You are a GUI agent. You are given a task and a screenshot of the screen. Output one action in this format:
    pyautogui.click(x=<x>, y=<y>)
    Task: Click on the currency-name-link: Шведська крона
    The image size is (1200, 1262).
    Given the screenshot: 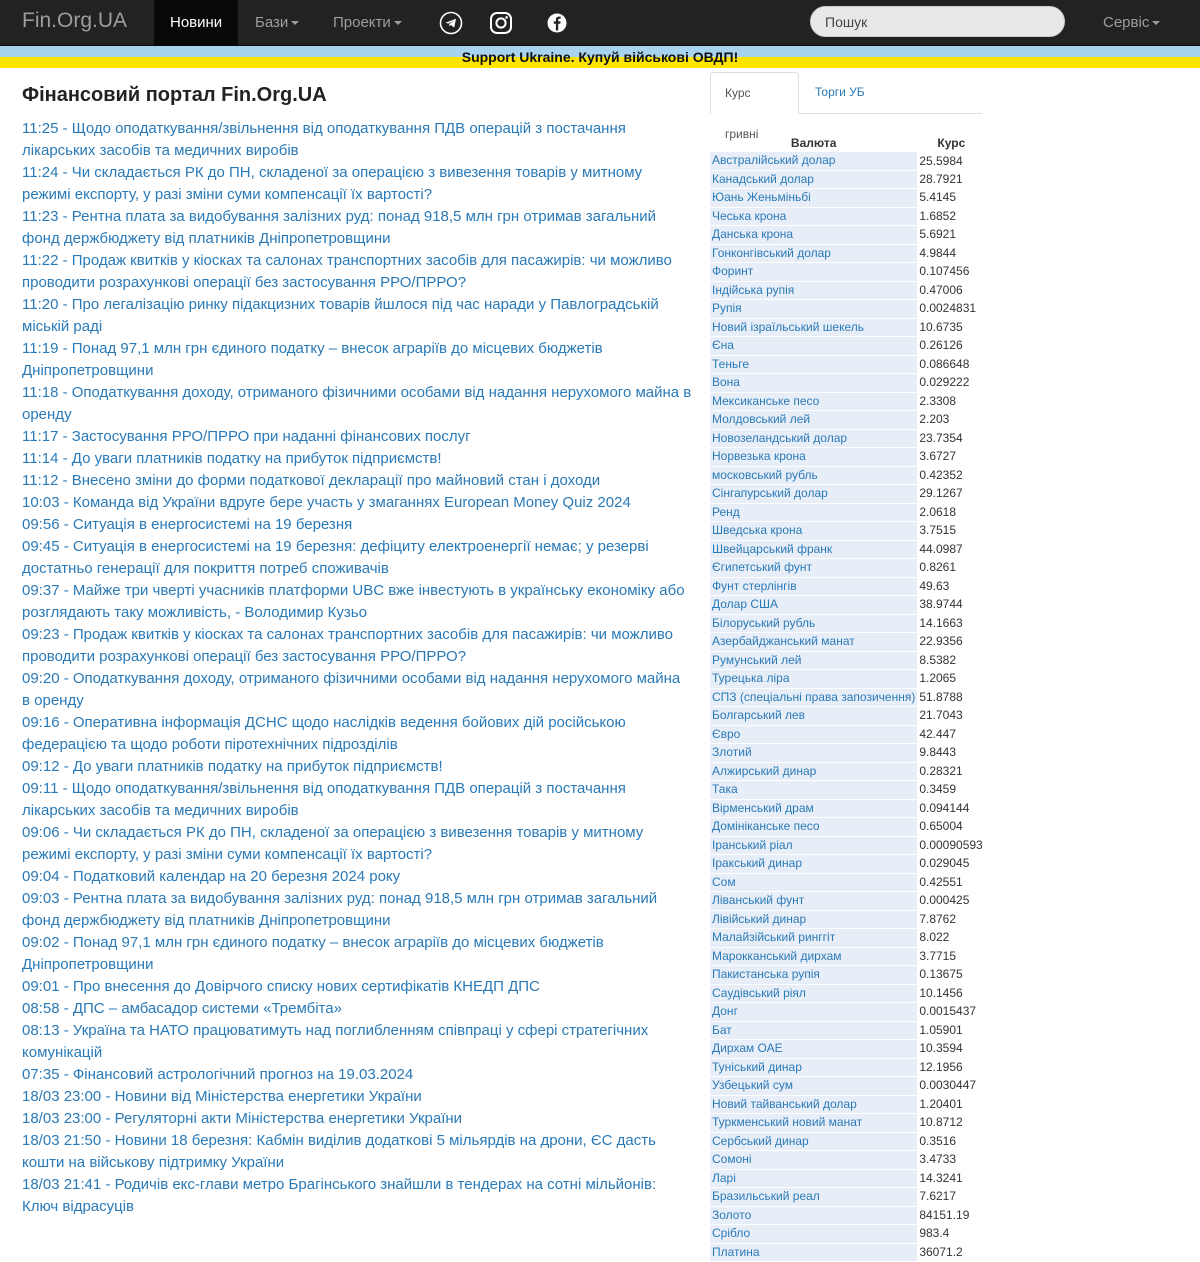 What is the action you would take?
    pyautogui.click(x=814, y=531)
    